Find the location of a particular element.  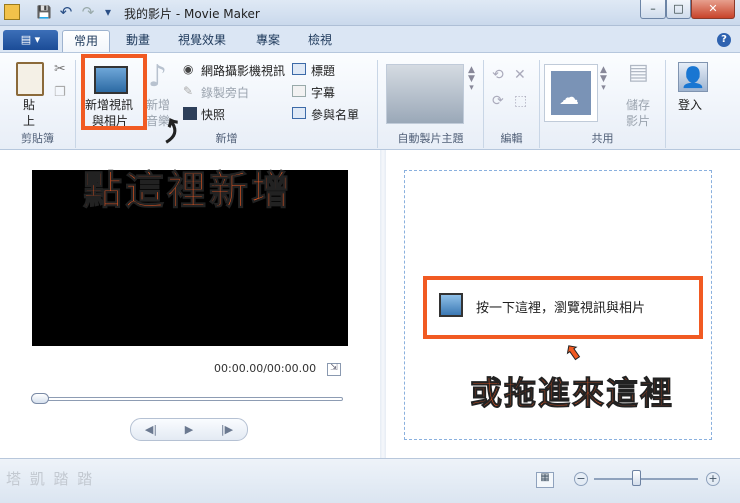

group-automovie-themes: ▲ ▼ ▾ 自動製片主題 is located at coordinates (431, 104).